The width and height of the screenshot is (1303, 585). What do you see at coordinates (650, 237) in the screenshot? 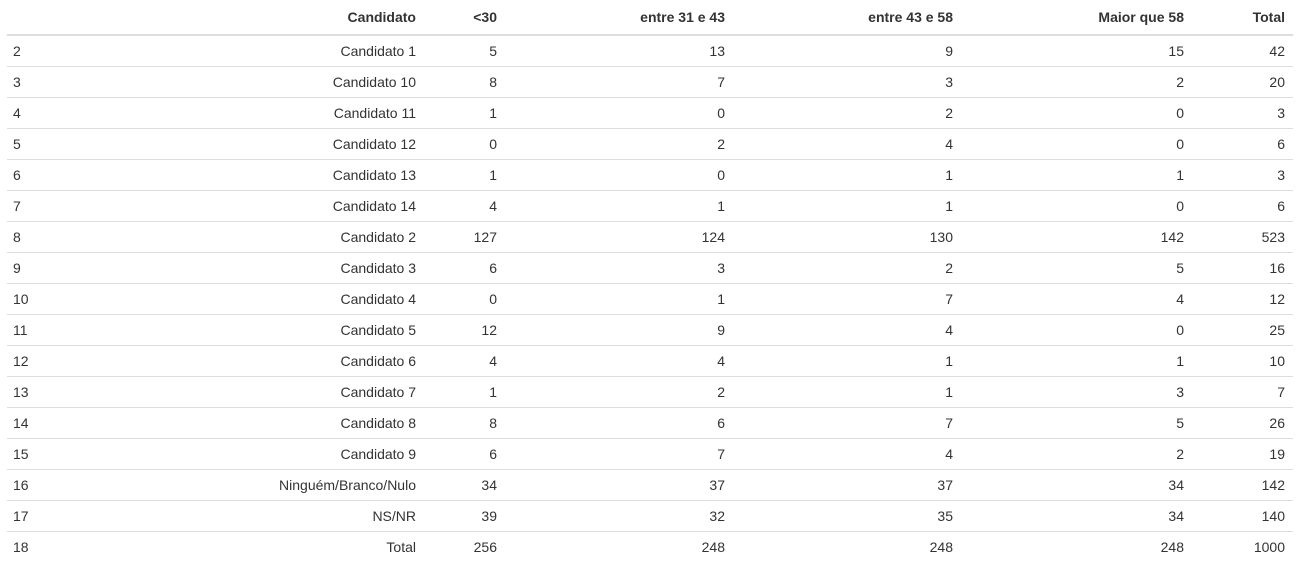
I see `table-row: 8 Candidato 2 127 124 130 142 523` at bounding box center [650, 237].